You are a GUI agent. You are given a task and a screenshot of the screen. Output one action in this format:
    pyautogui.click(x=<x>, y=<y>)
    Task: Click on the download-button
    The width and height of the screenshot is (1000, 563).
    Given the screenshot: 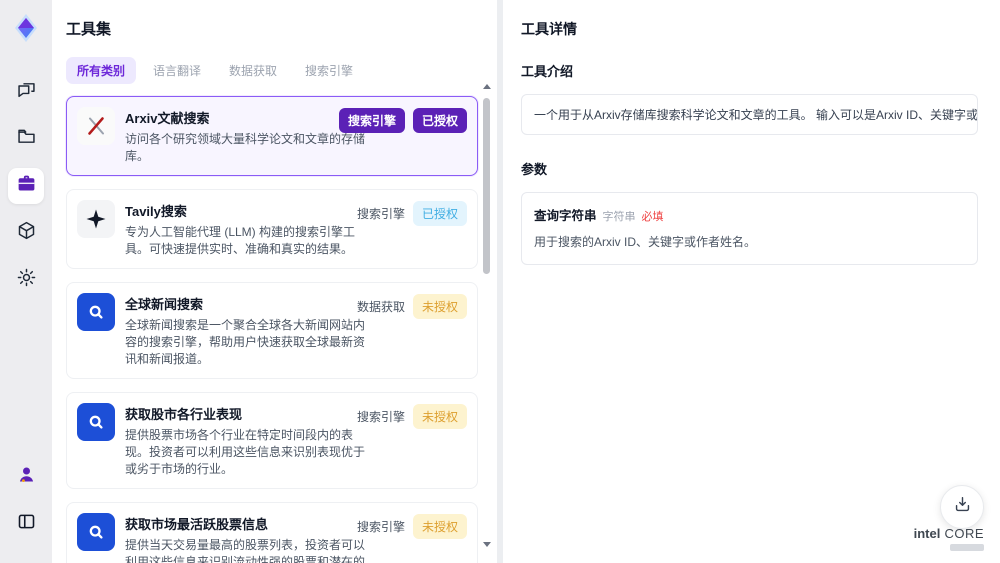 What is the action you would take?
    pyautogui.click(x=962, y=507)
    